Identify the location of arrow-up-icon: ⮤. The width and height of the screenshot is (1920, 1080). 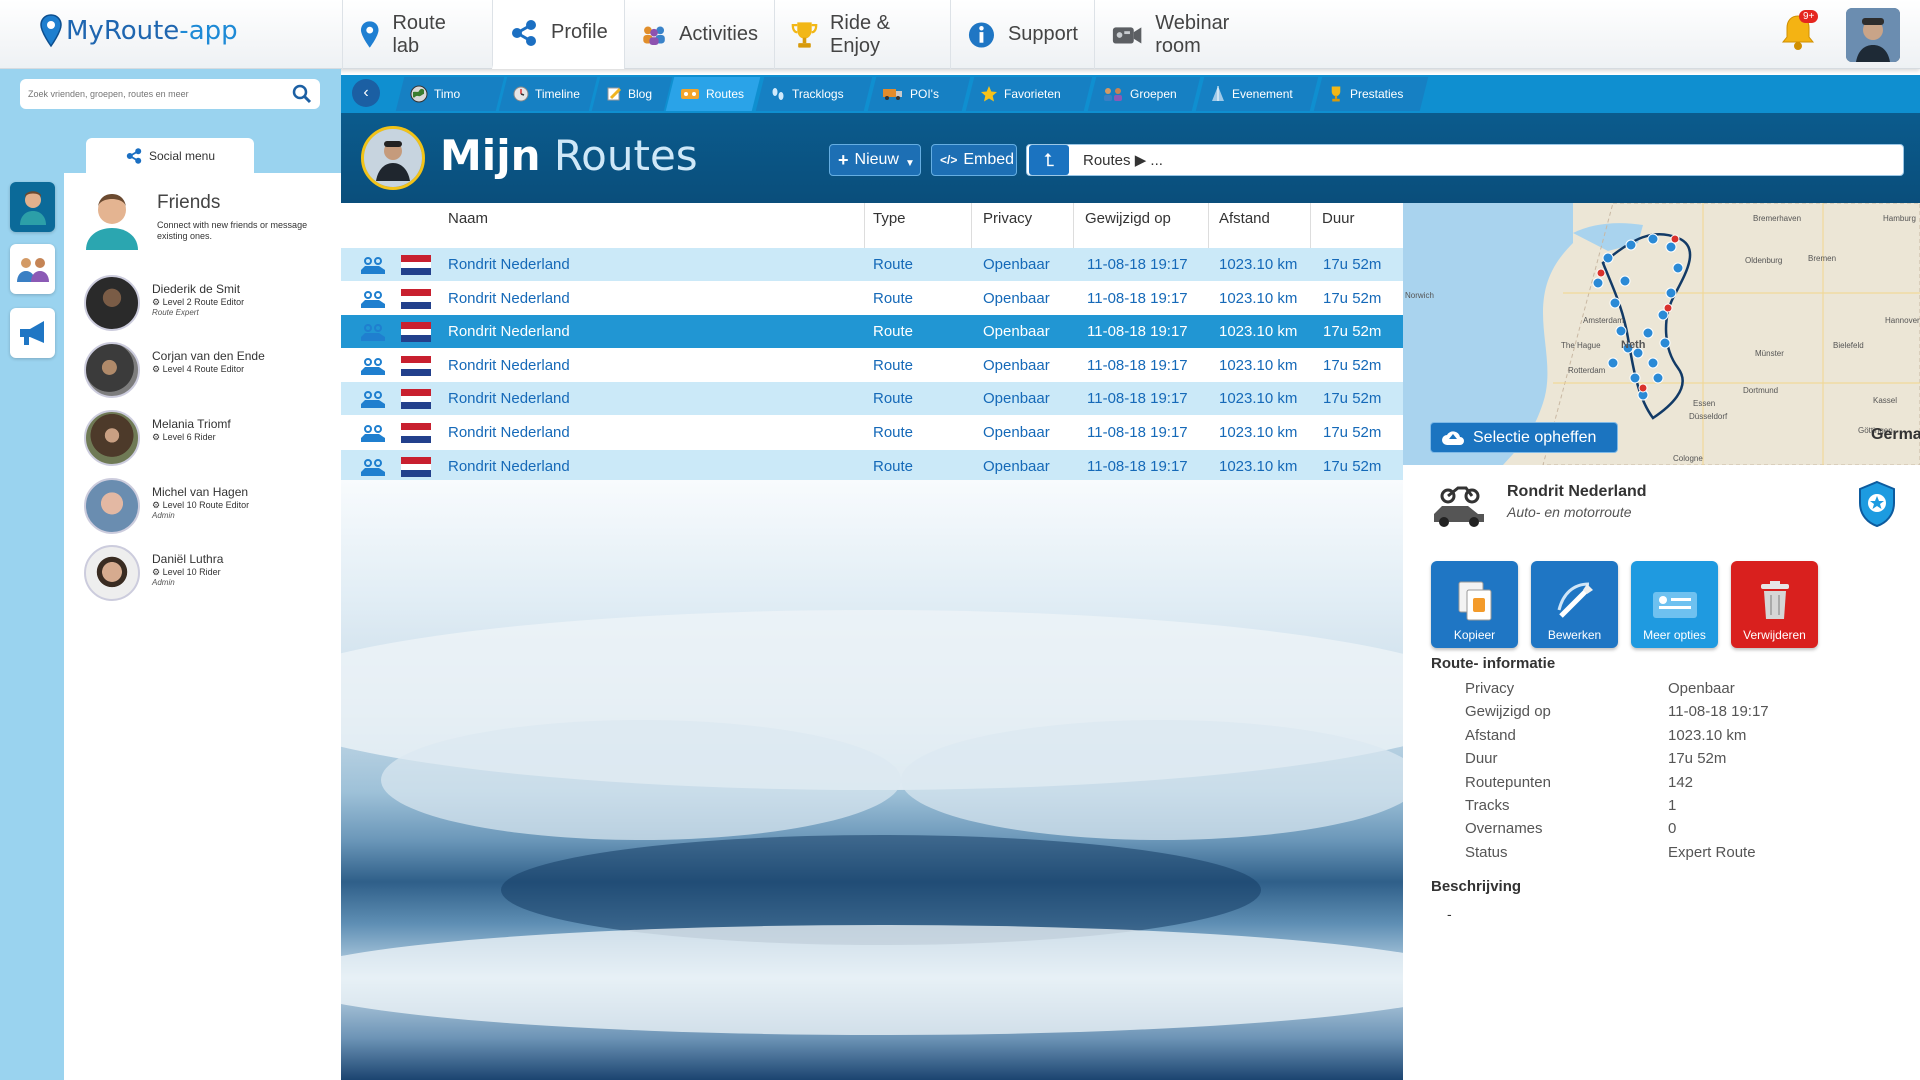
(1049, 159).